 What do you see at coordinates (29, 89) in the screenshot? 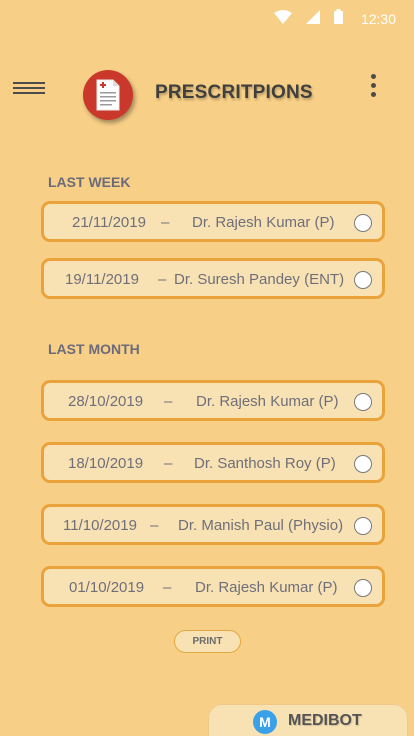
I see `hamburger-menu-icon` at bounding box center [29, 89].